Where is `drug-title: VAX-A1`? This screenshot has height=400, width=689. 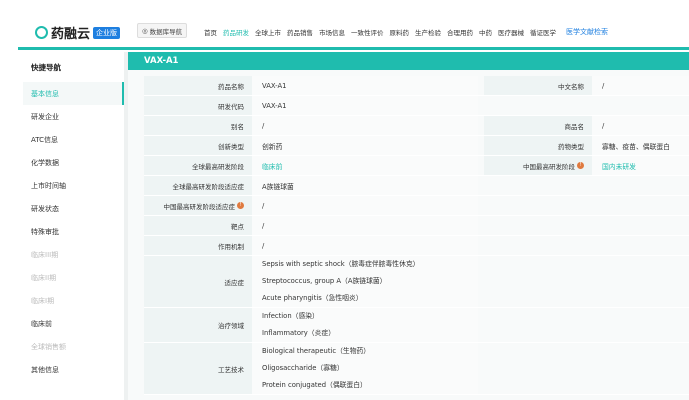
drug-title: VAX-A1 is located at coordinates (408, 61).